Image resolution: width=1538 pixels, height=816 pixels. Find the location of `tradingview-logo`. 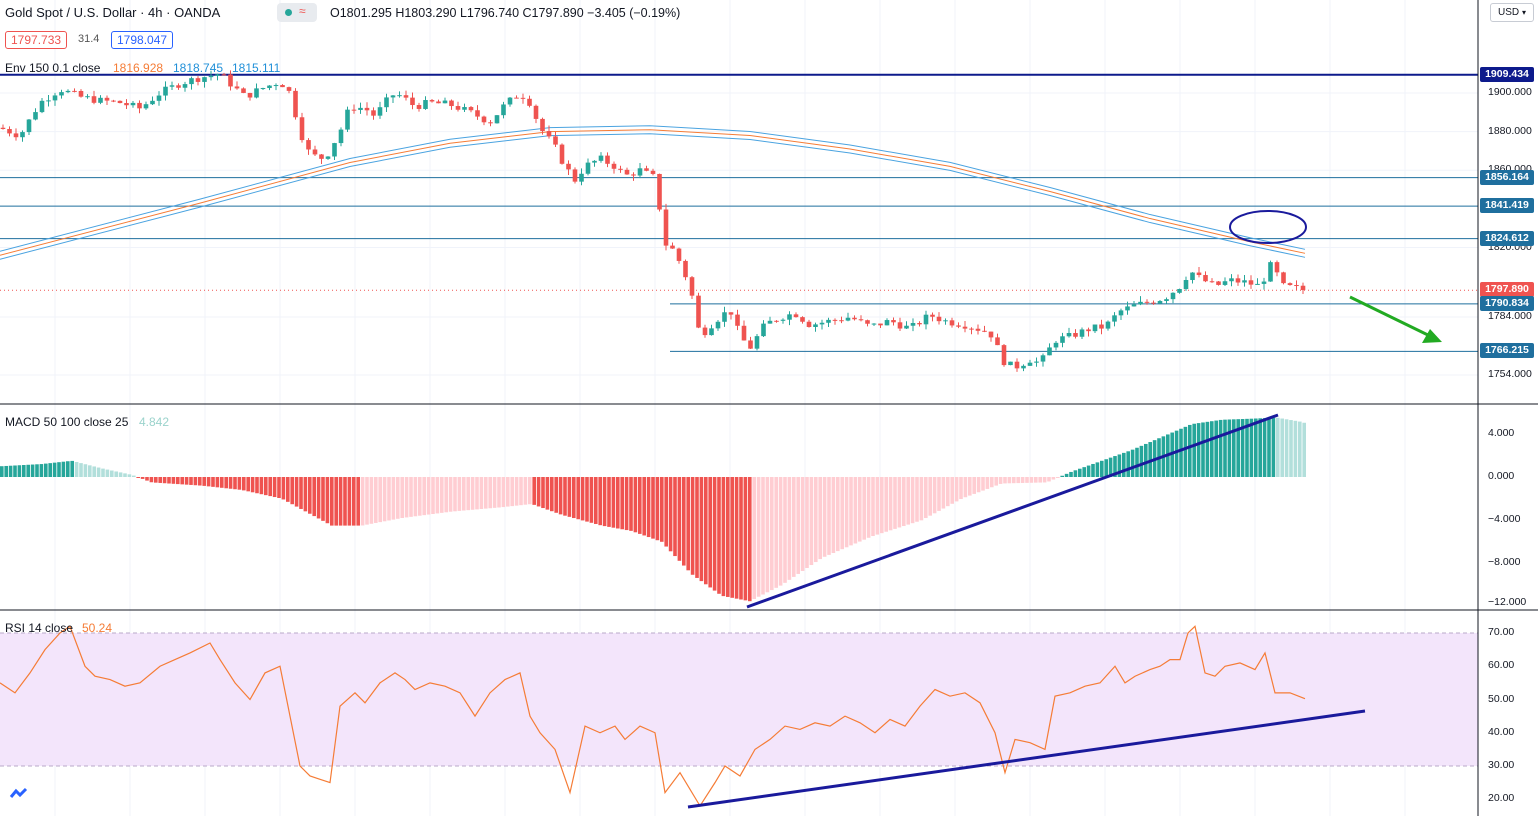

tradingview-logo is located at coordinates (19, 794).